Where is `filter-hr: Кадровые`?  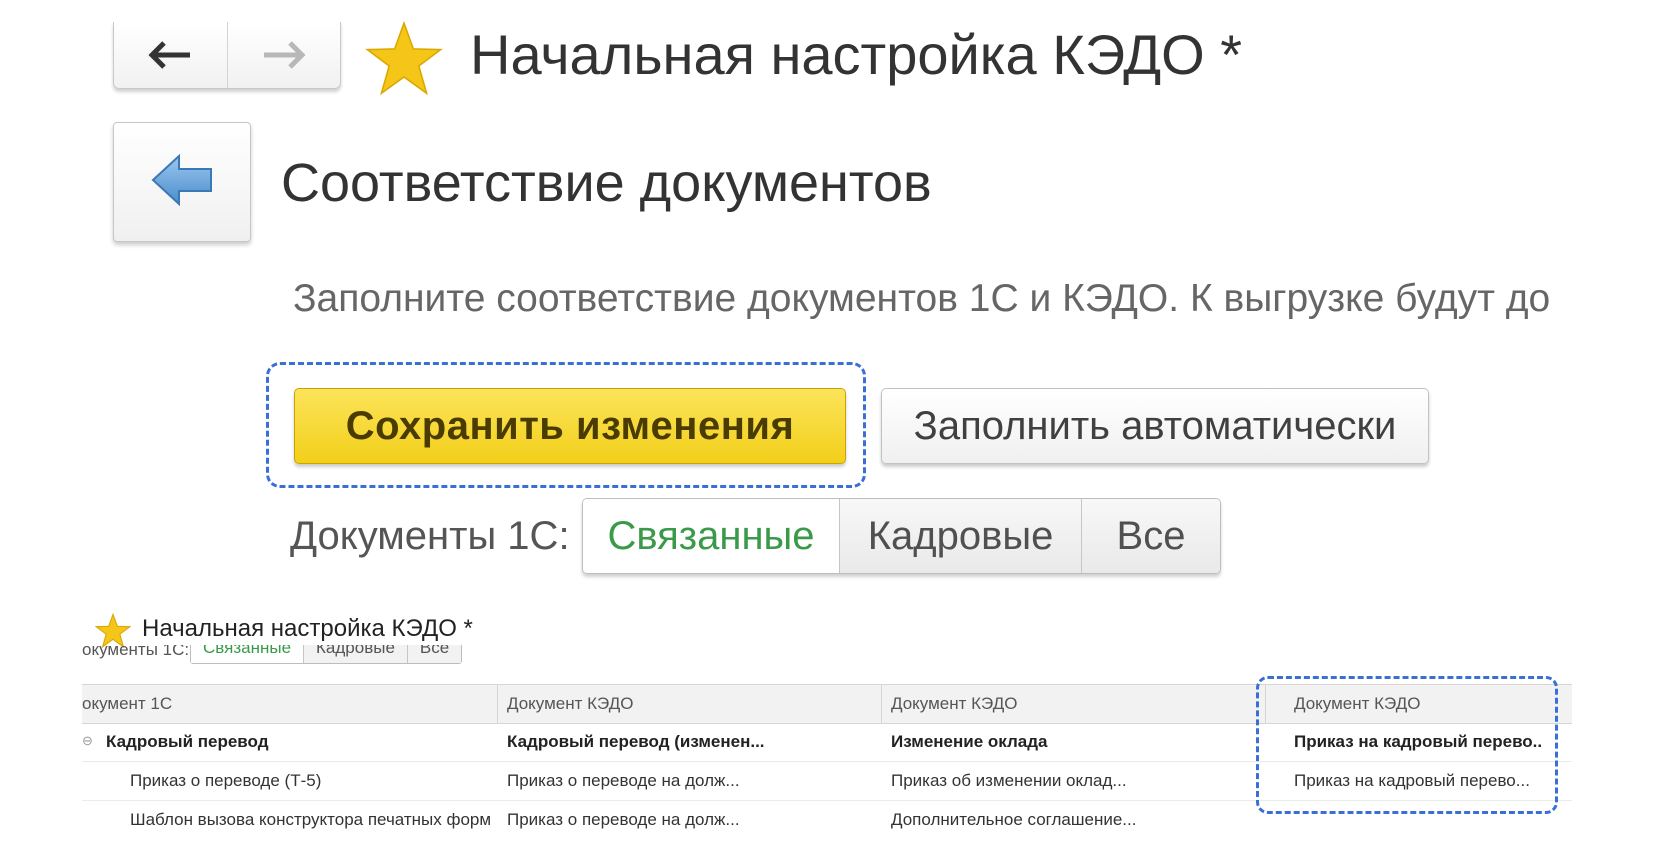 filter-hr: Кадровые is located at coordinates (960, 536).